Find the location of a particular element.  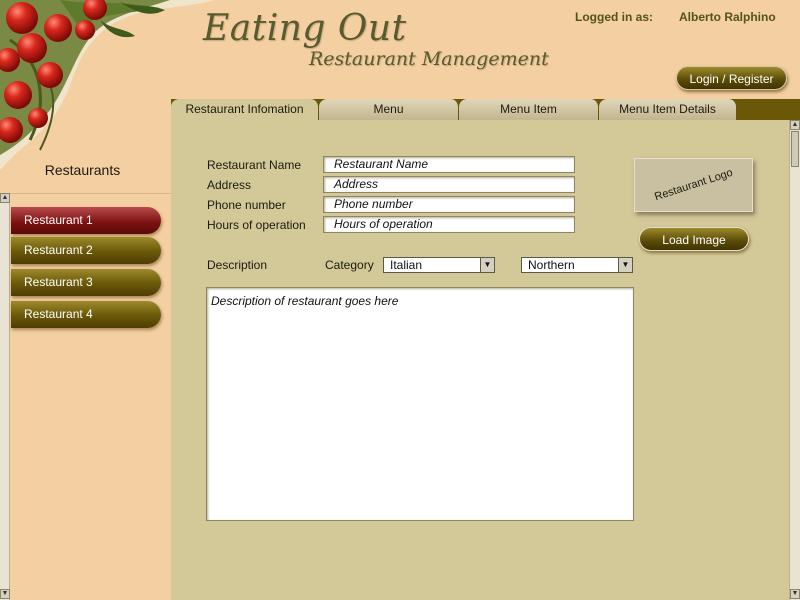

sidebar-title: Restaurants is located at coordinates (82, 170).